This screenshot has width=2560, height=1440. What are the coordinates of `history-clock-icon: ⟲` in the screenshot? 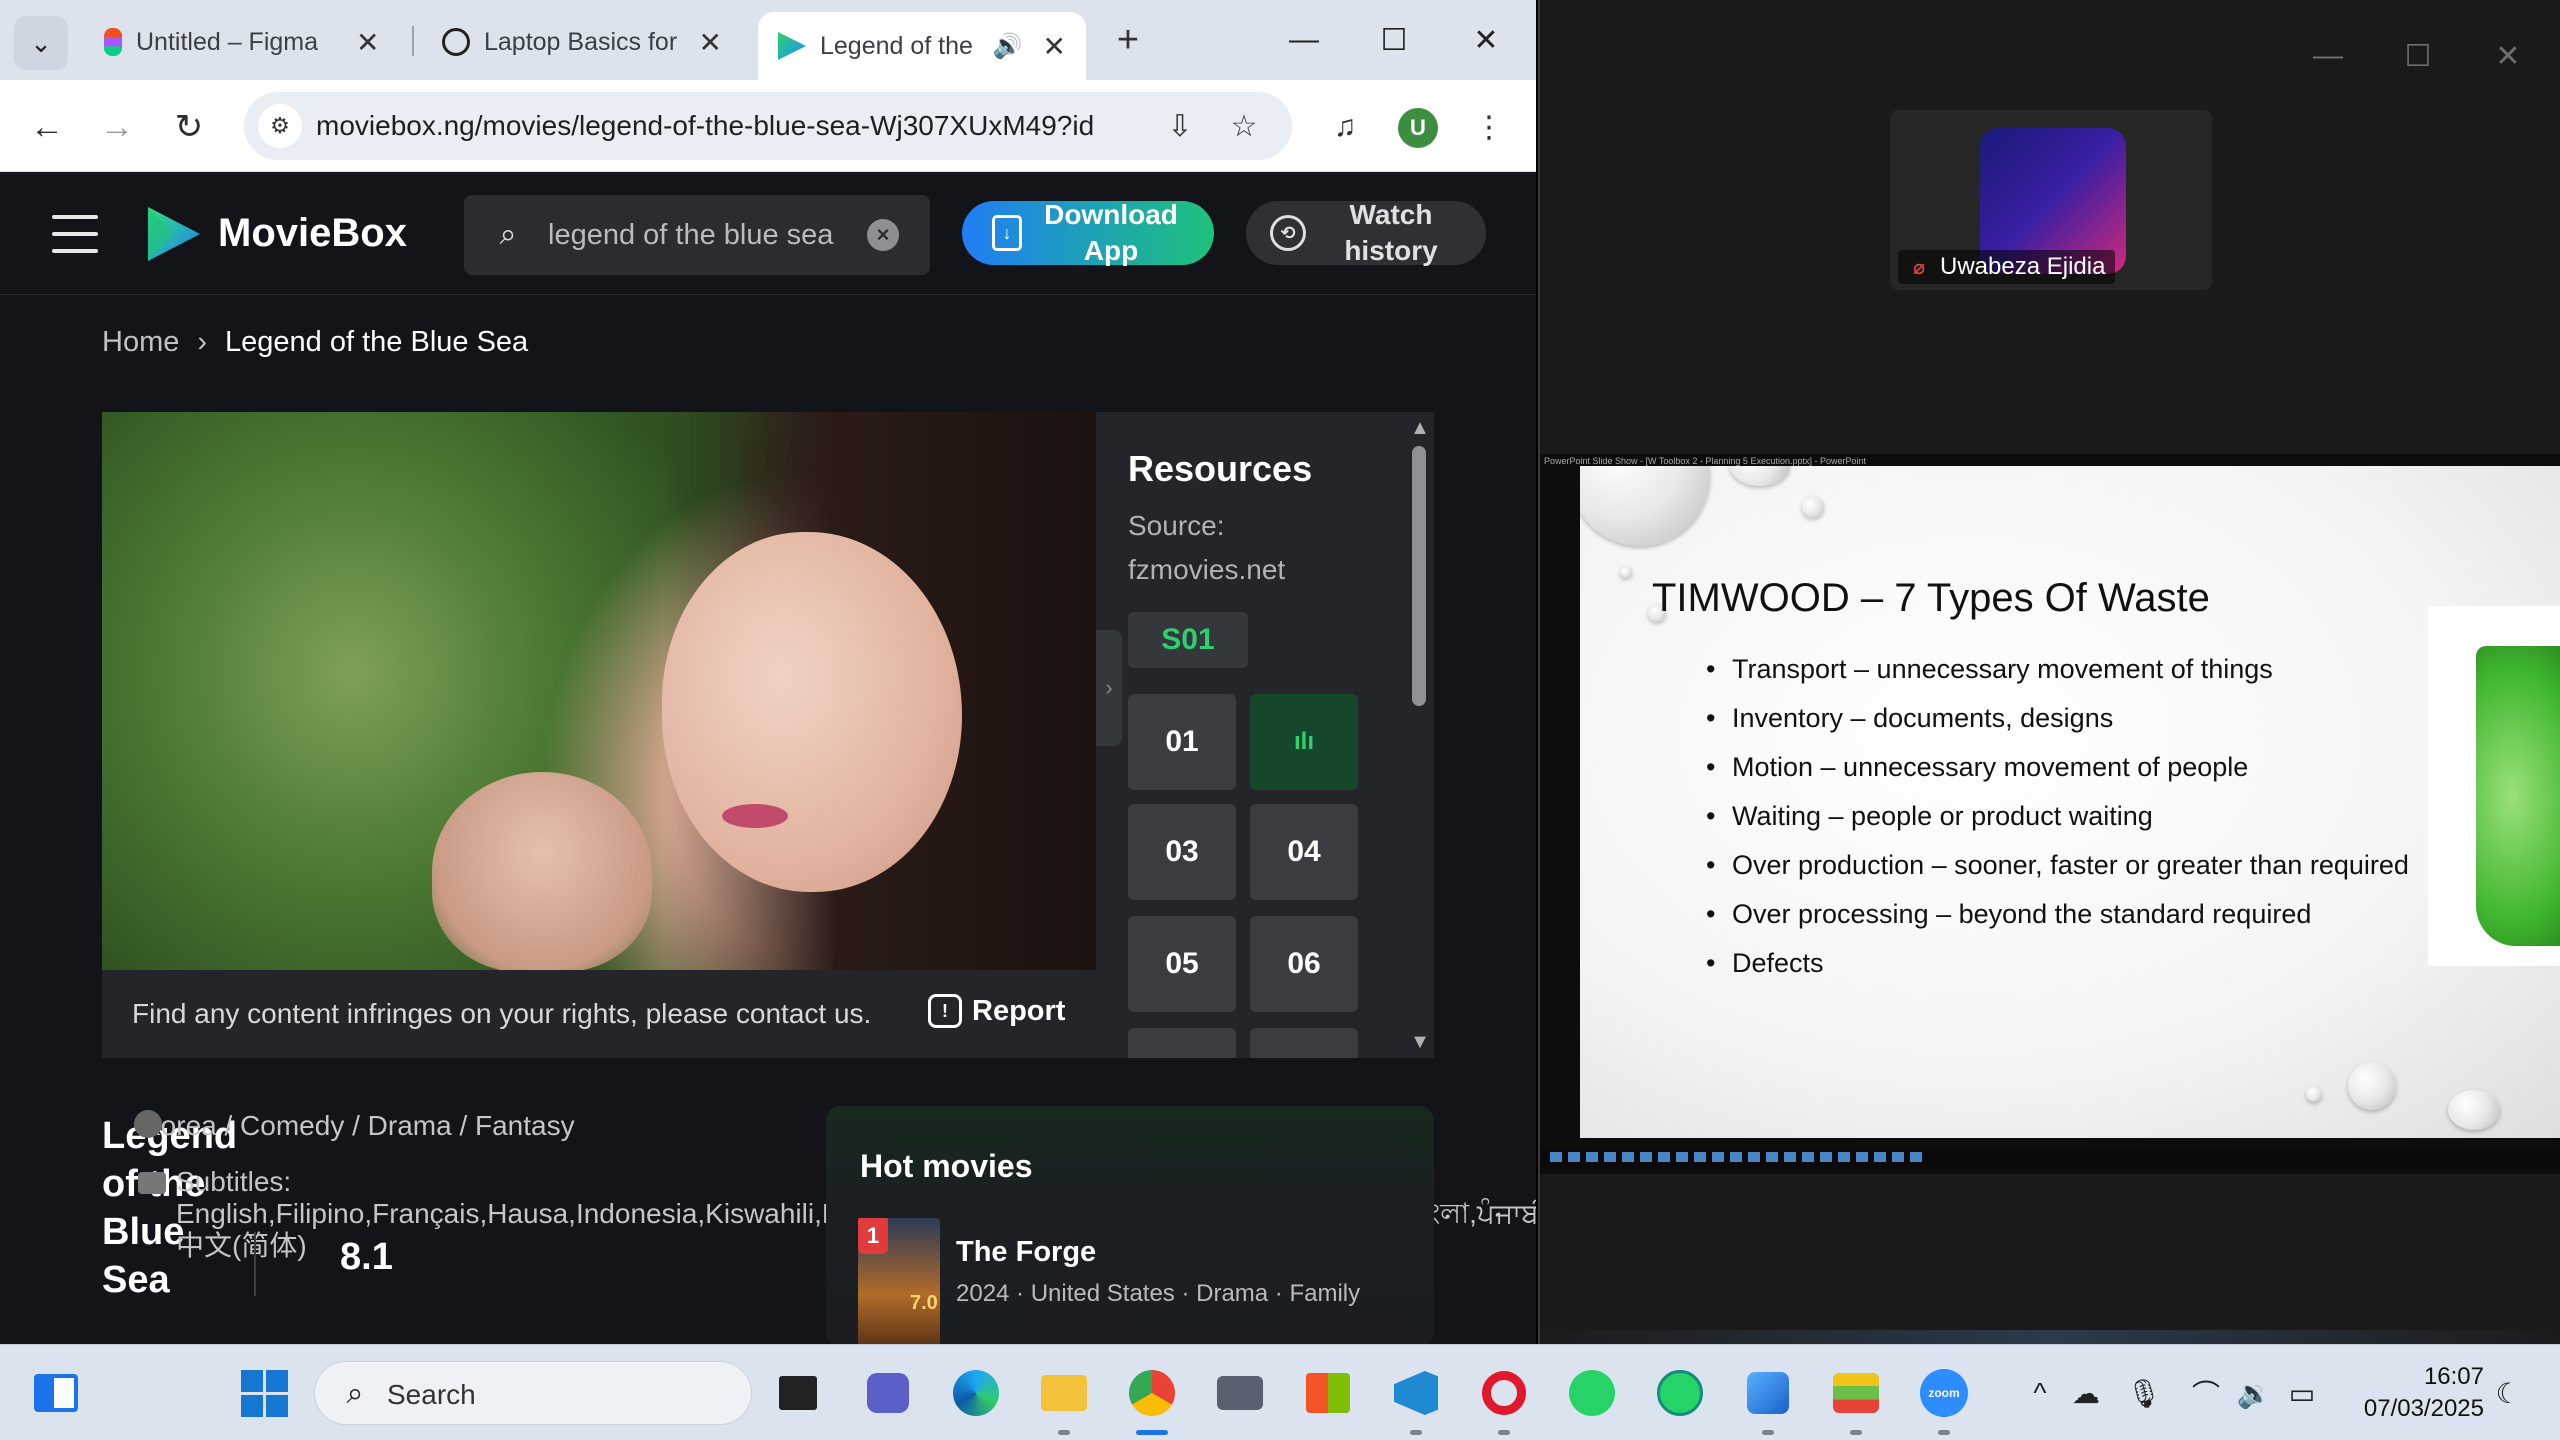 It's located at (1288, 233).